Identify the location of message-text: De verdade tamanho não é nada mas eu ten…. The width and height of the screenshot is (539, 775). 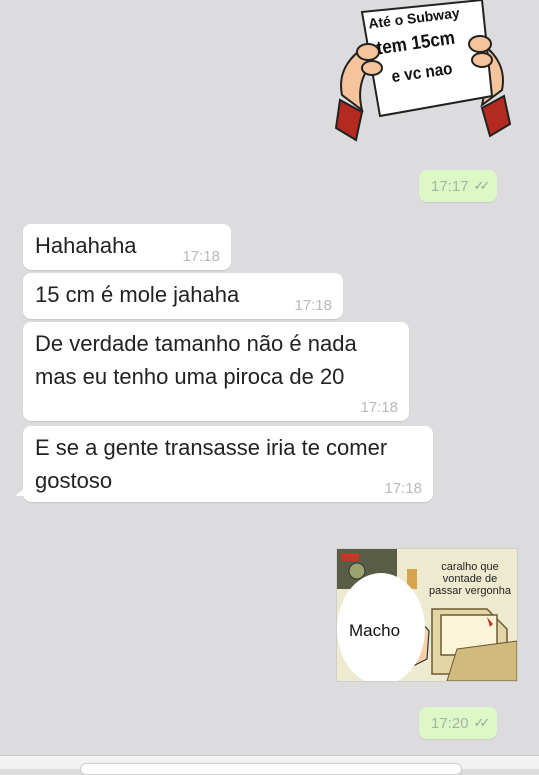
(196, 360).